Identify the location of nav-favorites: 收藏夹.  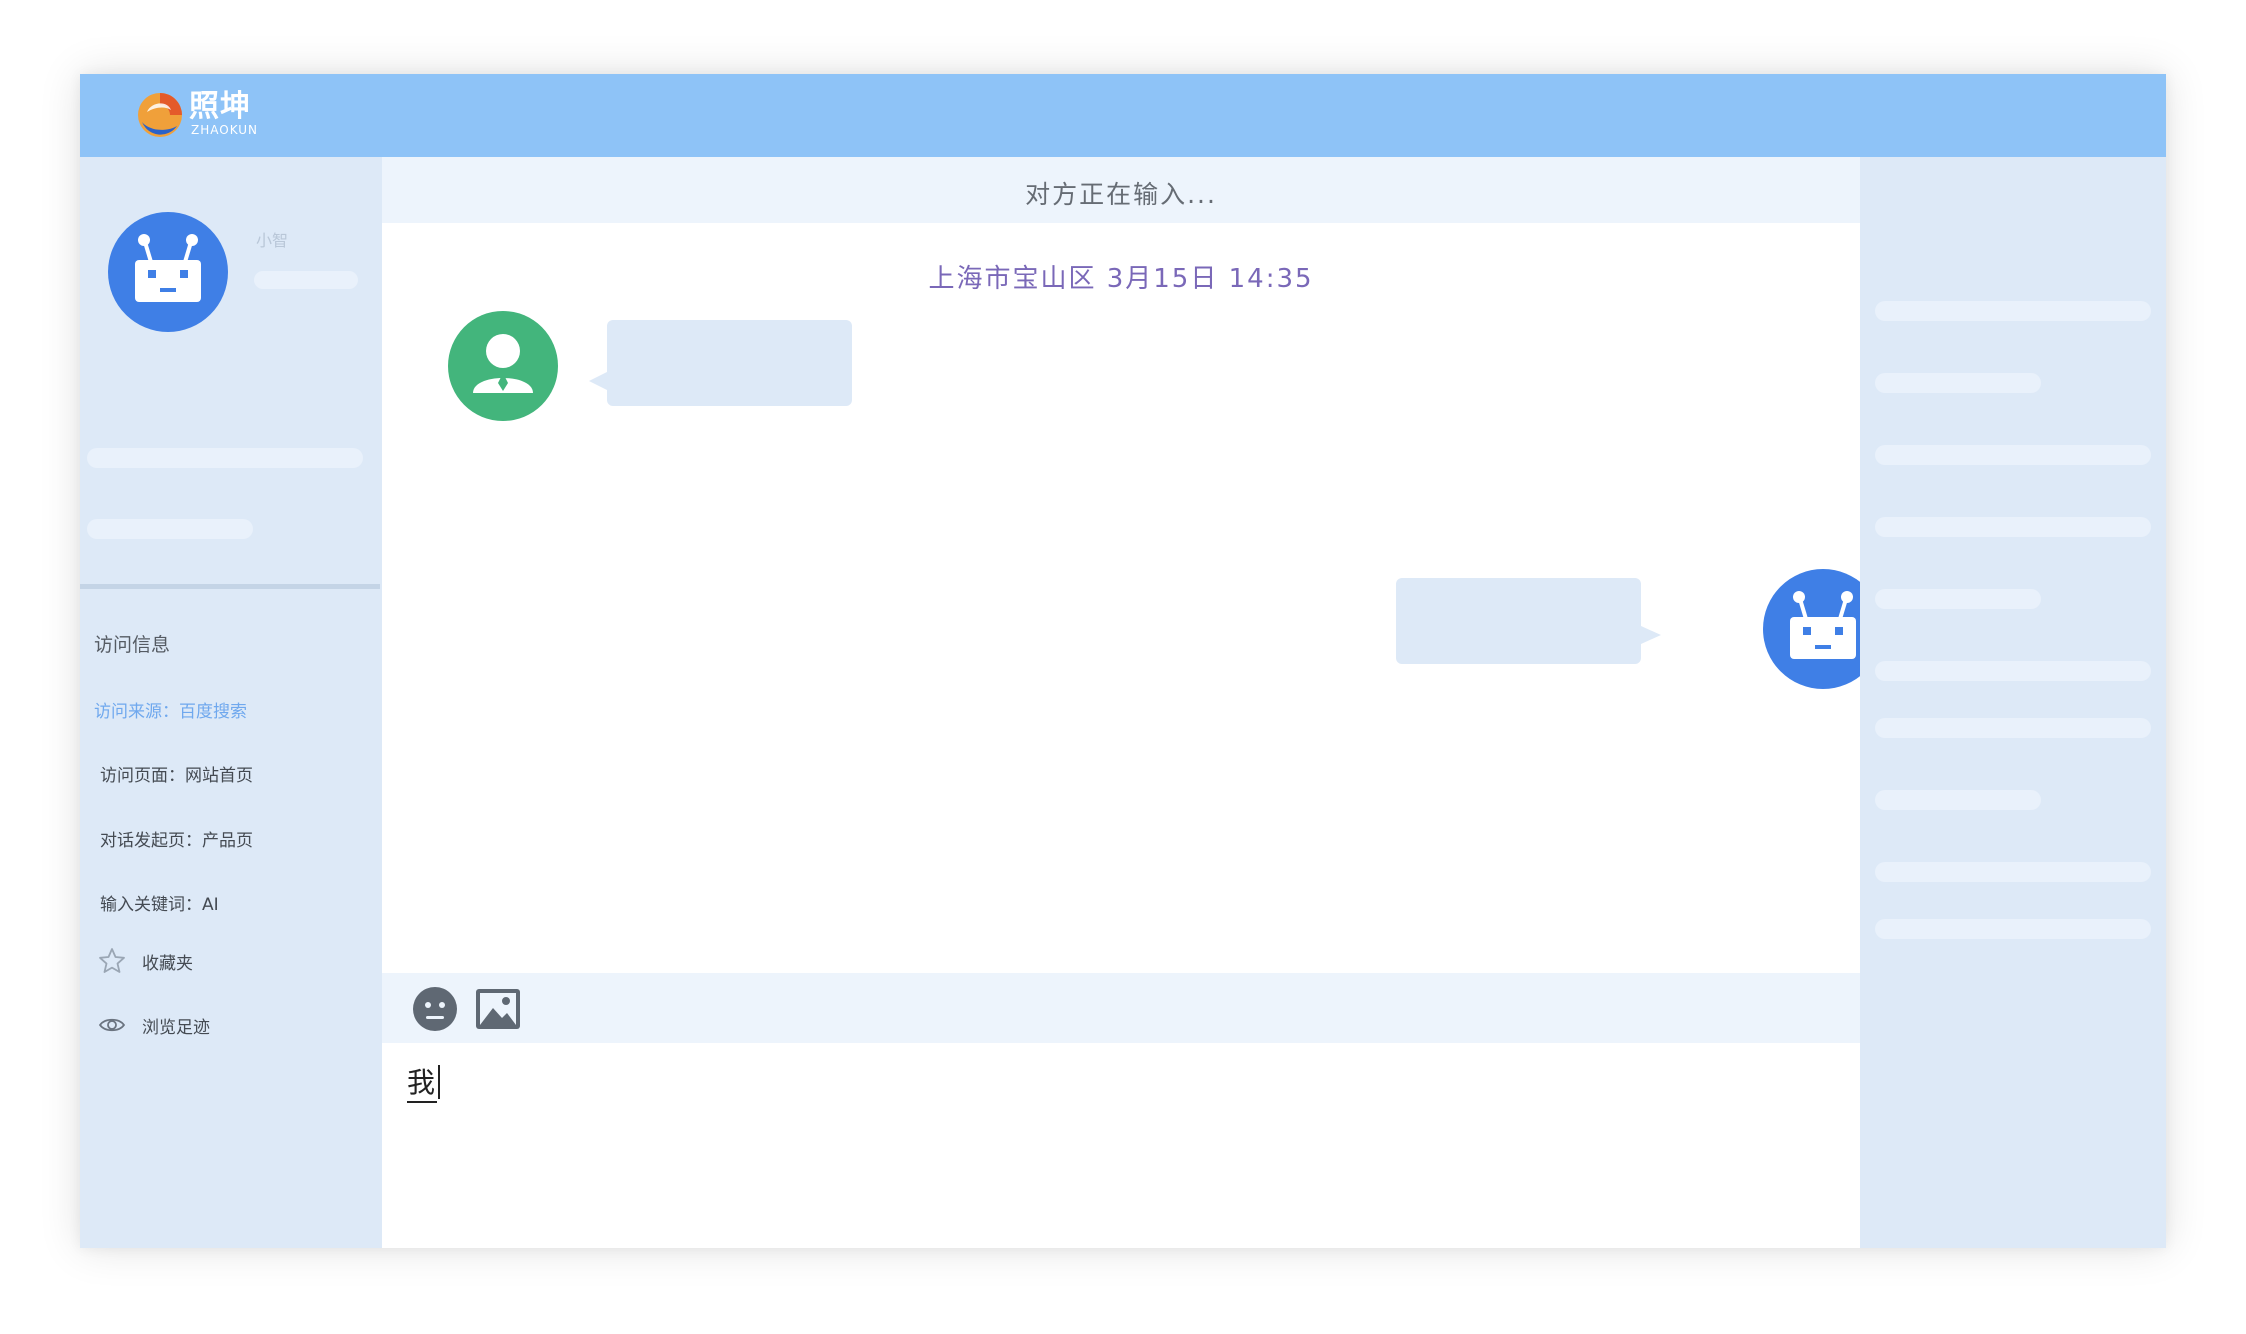
(144, 961).